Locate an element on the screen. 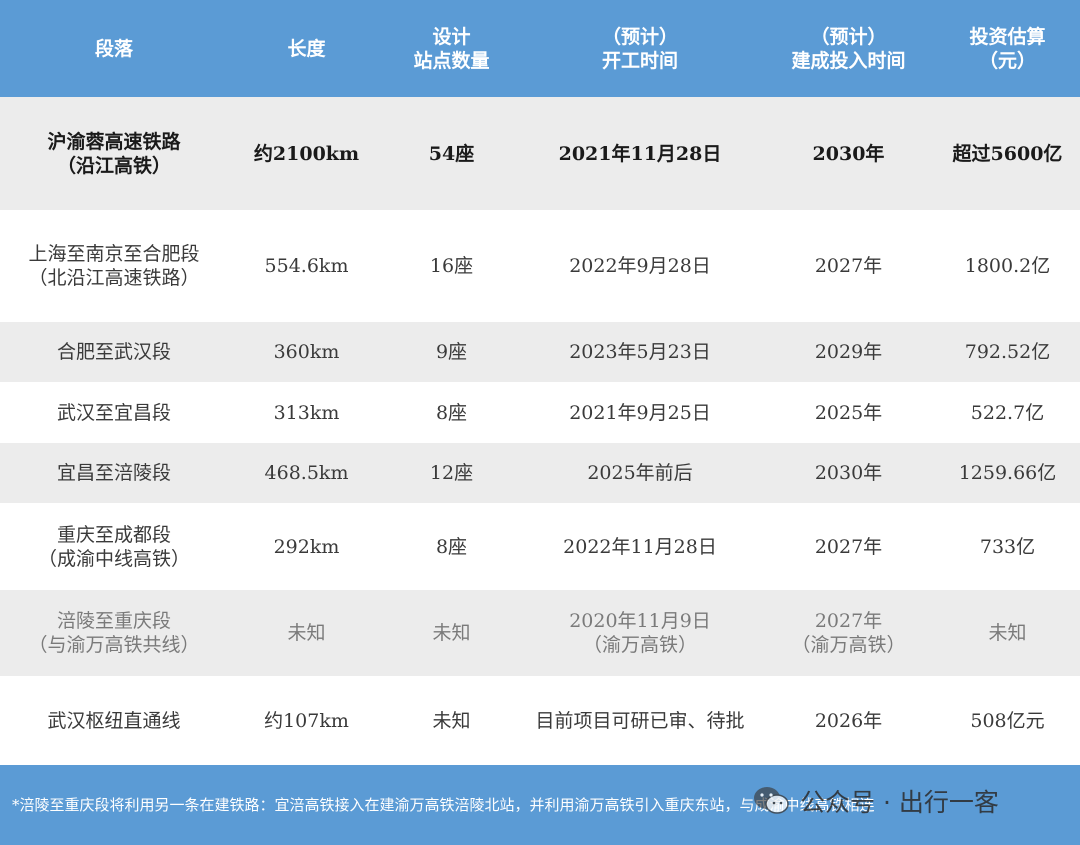 The width and height of the screenshot is (1080, 845). cell-line: 554.6km is located at coordinates (306, 266).